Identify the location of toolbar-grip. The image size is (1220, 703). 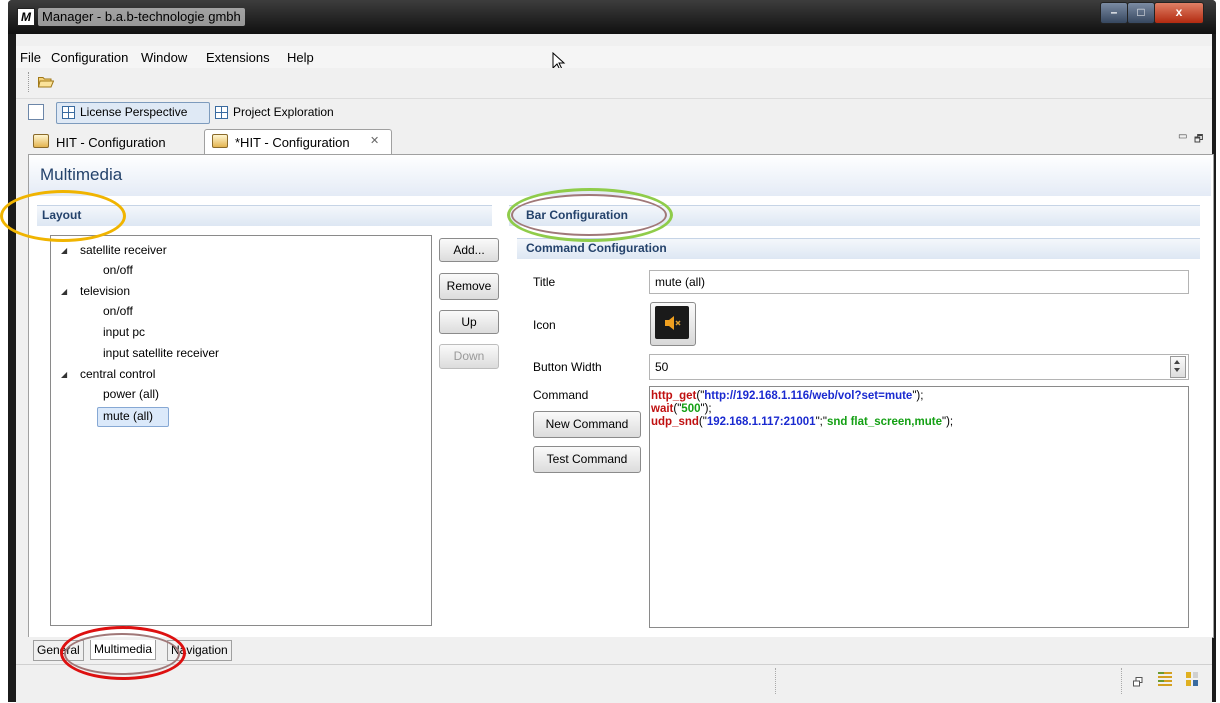
(29, 82).